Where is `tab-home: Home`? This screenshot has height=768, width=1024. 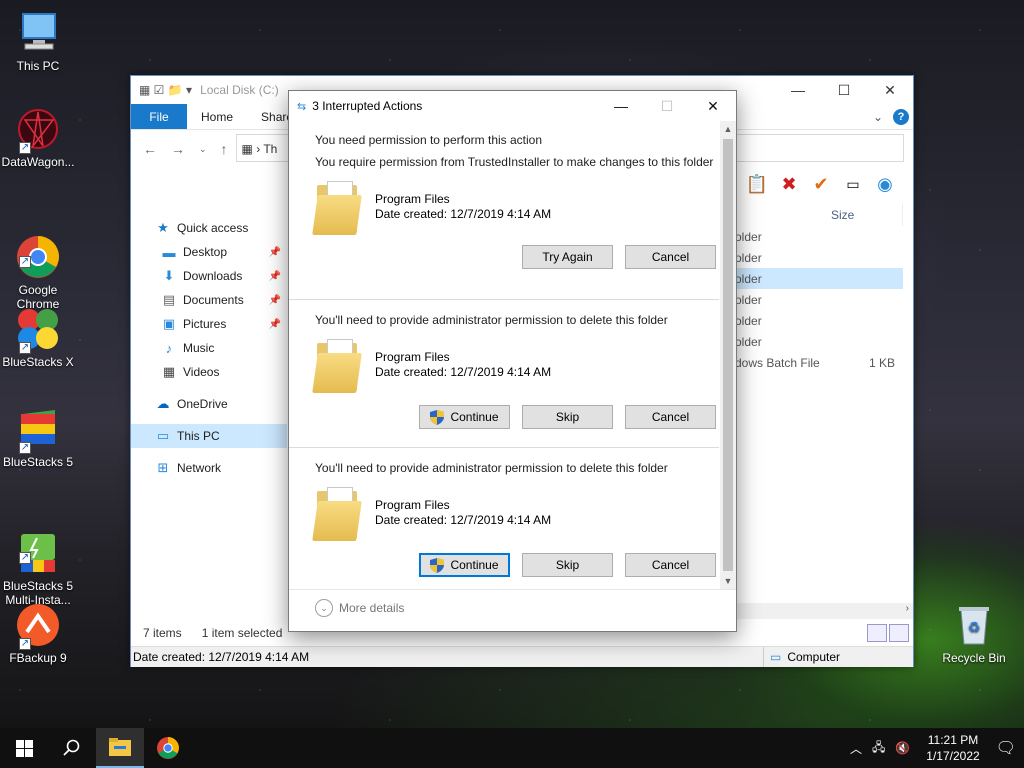
tab-home: Home is located at coordinates (217, 116).